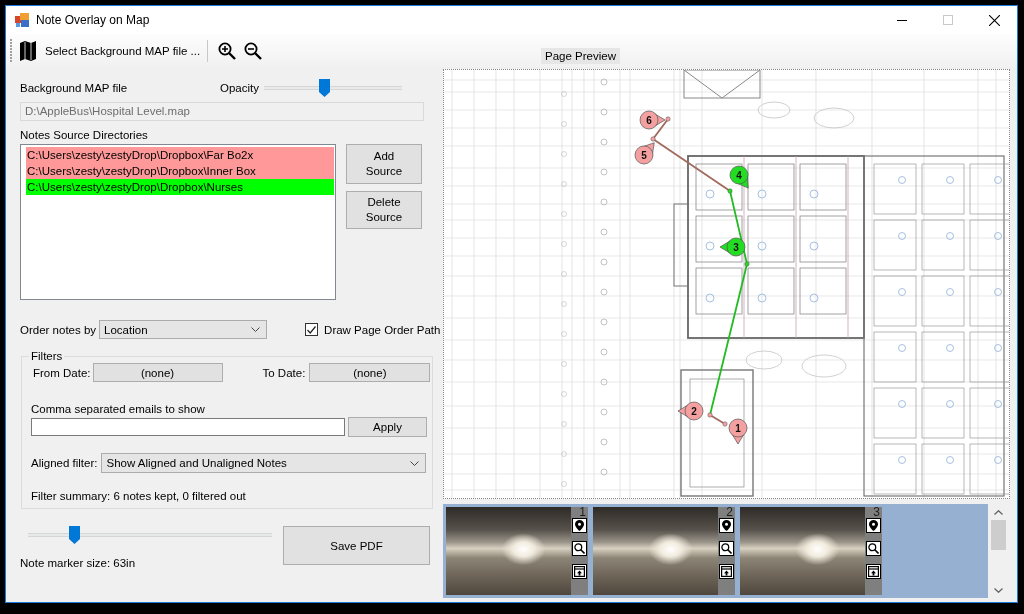 The image size is (1024, 614). Describe the element at coordinates (730, 512) in the screenshot. I see `page-number: 2` at that location.